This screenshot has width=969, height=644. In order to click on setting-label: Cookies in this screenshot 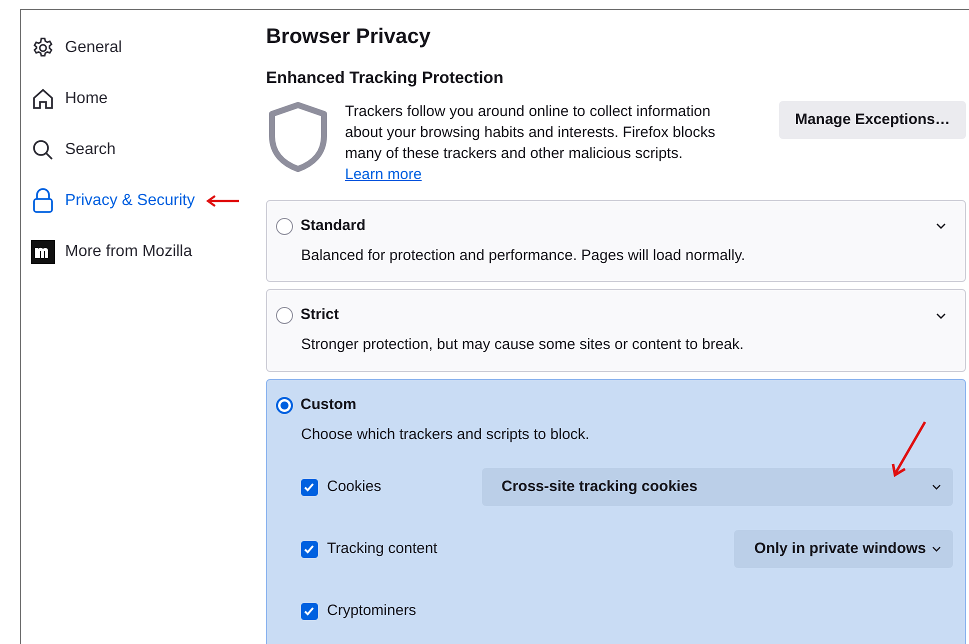, I will do `click(354, 487)`.